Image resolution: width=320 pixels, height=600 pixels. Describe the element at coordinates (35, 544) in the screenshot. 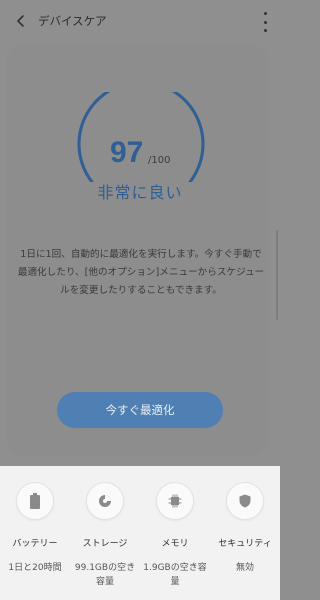

I see `battery-label: バッテリー` at that location.